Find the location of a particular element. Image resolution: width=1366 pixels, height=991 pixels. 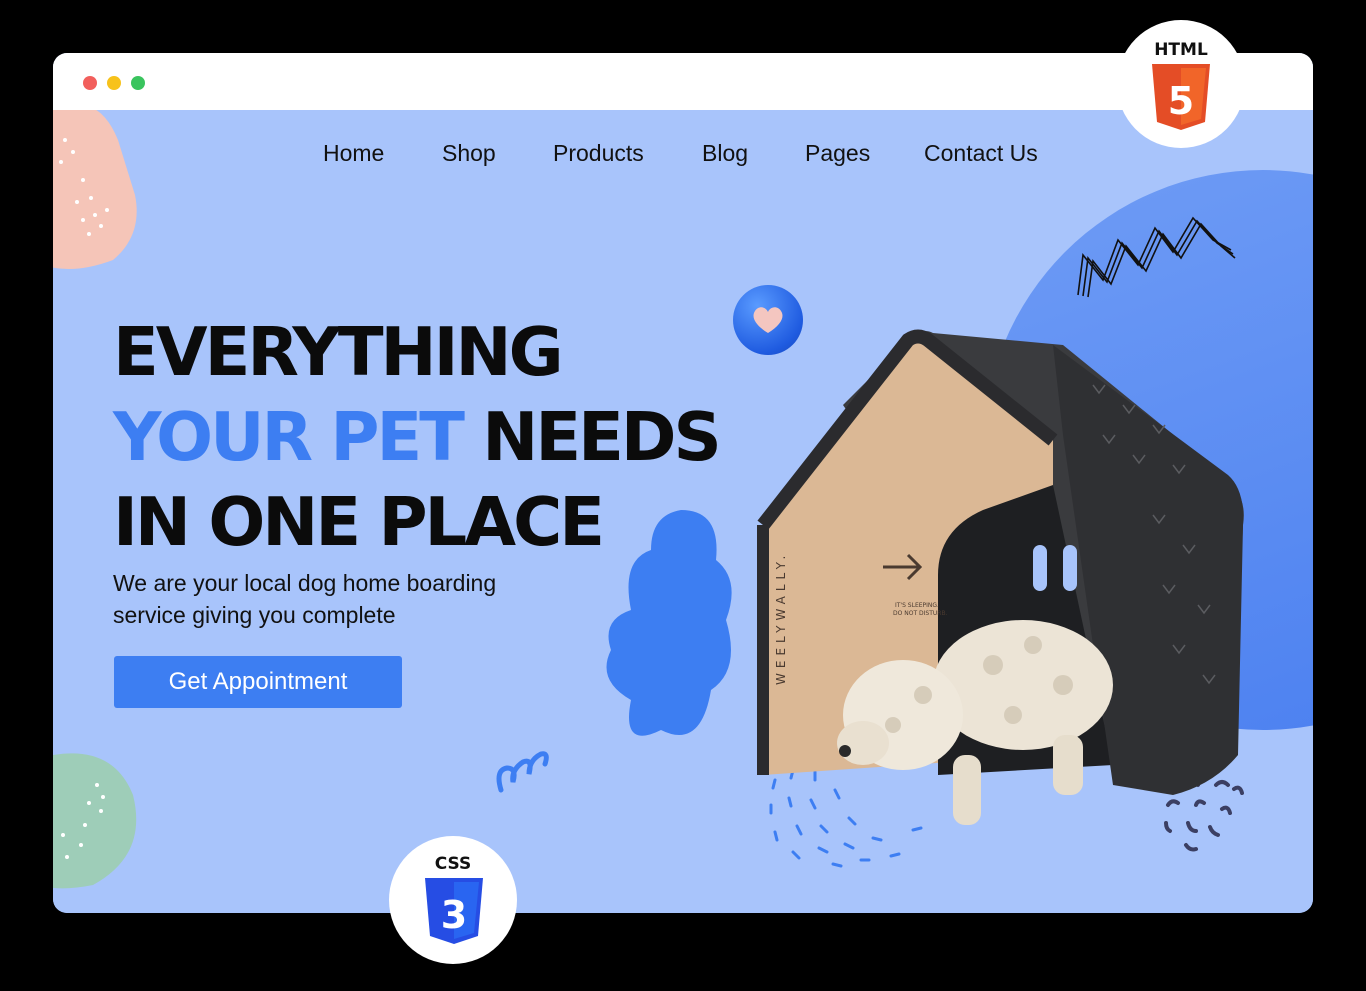

blue-flower-decoration is located at coordinates (669, 623).